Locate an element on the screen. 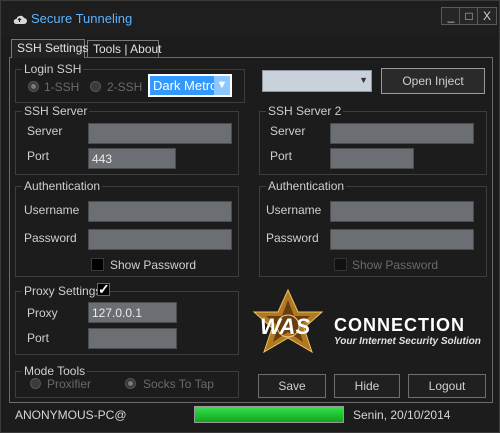 The image size is (500, 433). port-input is located at coordinates (132, 158).